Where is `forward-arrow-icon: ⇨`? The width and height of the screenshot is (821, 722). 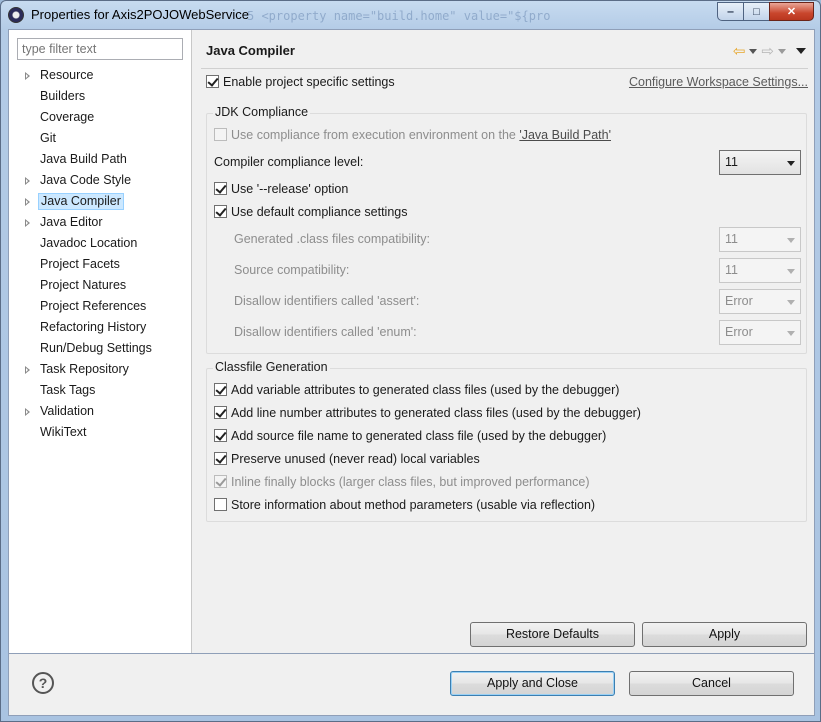
forward-arrow-icon: ⇨ is located at coordinates (767, 51).